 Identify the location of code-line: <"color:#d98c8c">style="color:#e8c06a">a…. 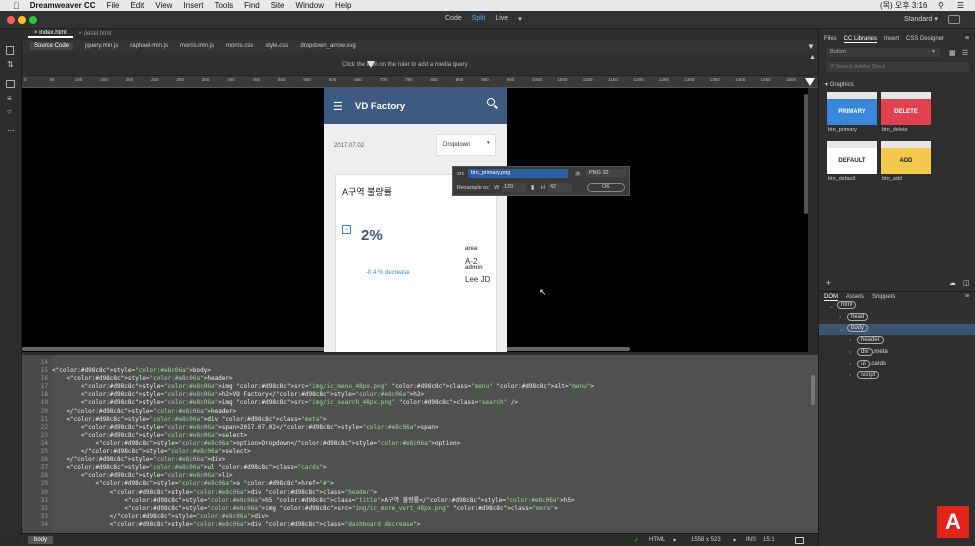
(432, 484).